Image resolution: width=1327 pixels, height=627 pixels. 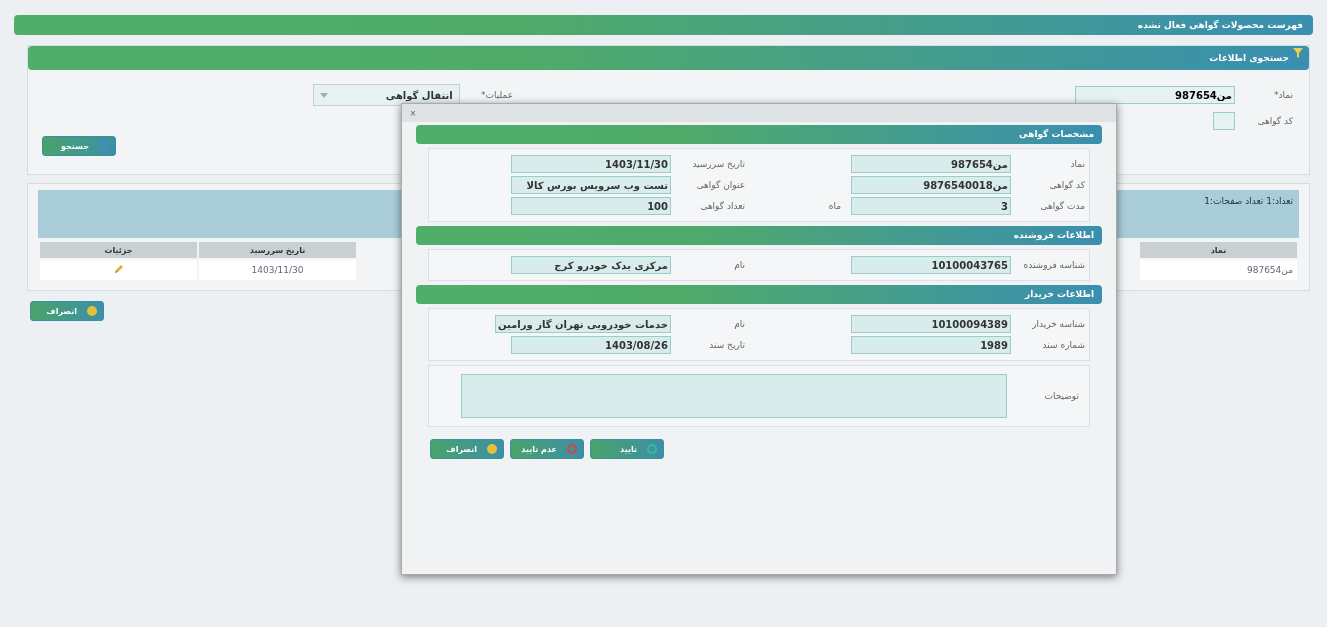 I want to click on page-title: فهرست محصولات گواهی فعال نشده, so click(x=663, y=25).